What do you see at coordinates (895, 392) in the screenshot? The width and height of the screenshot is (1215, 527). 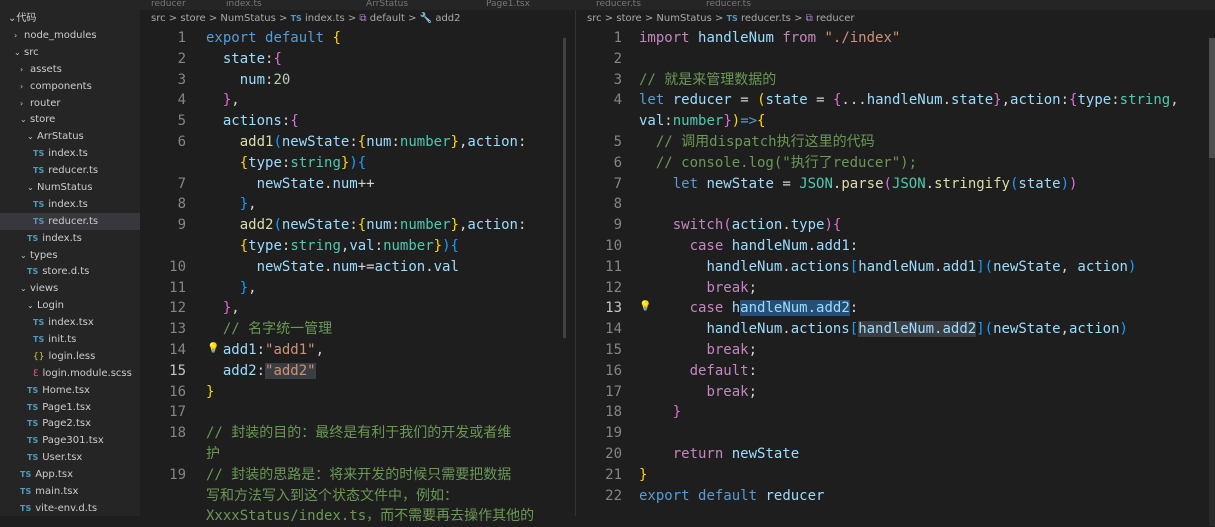 I see `code-line: 17 break;` at bounding box center [895, 392].